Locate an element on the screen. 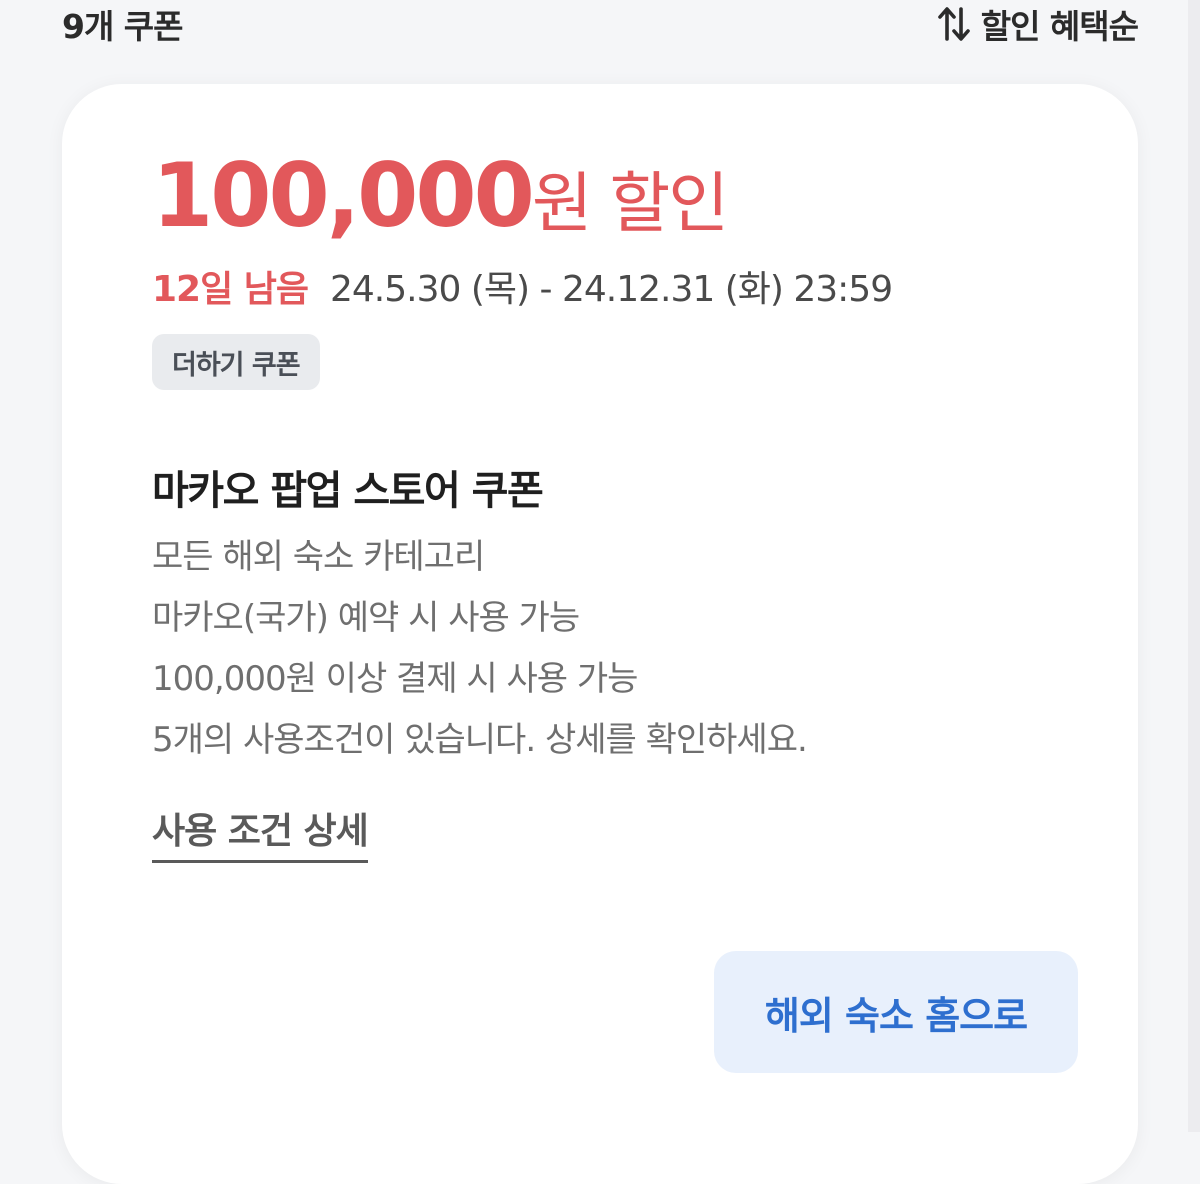  discount-amount: 100,000원 할인 is located at coordinates (440, 197).